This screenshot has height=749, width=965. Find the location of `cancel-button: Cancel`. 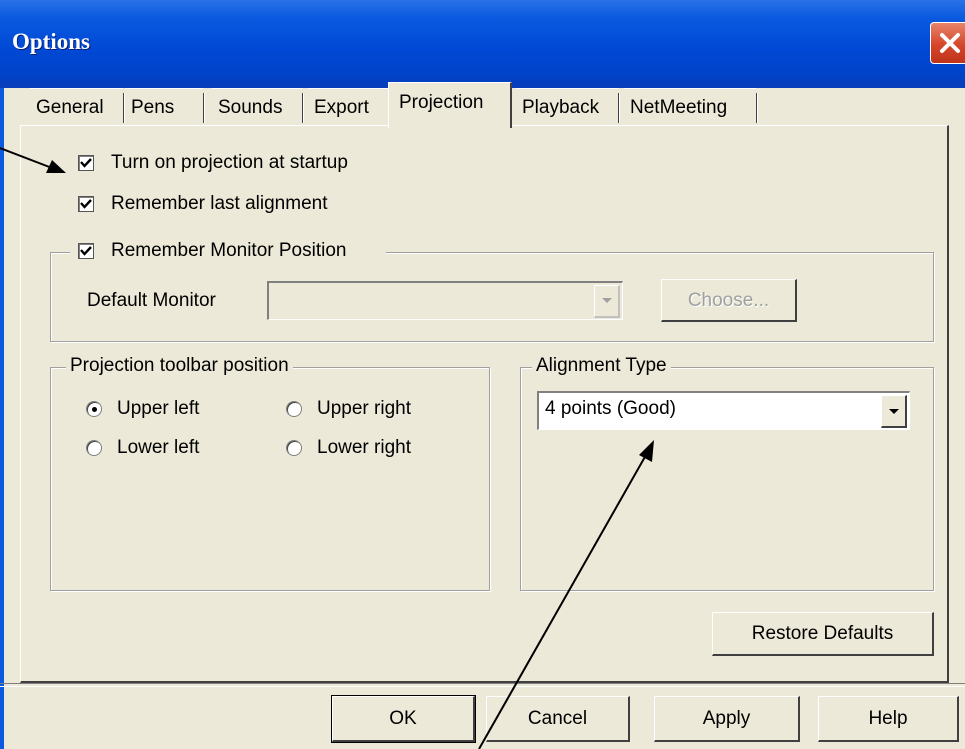

cancel-button: Cancel is located at coordinates (558, 719).